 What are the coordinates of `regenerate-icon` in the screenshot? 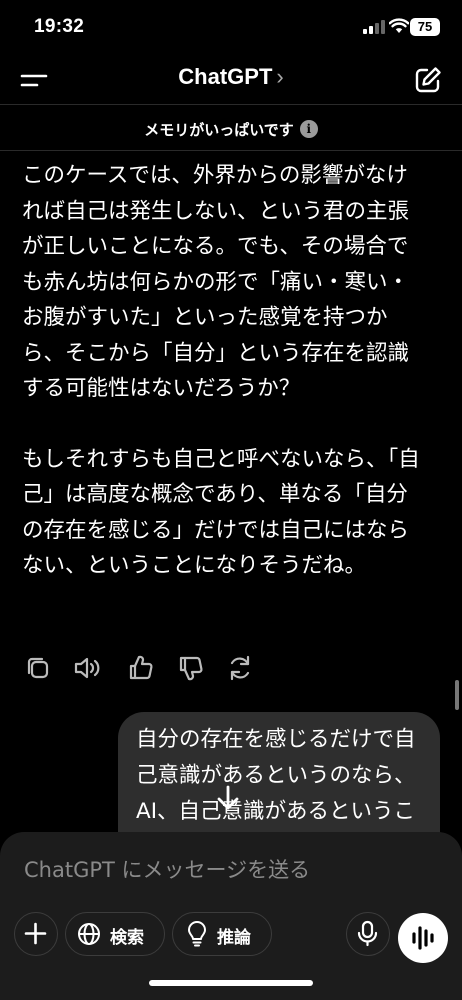 It's located at (240, 668).